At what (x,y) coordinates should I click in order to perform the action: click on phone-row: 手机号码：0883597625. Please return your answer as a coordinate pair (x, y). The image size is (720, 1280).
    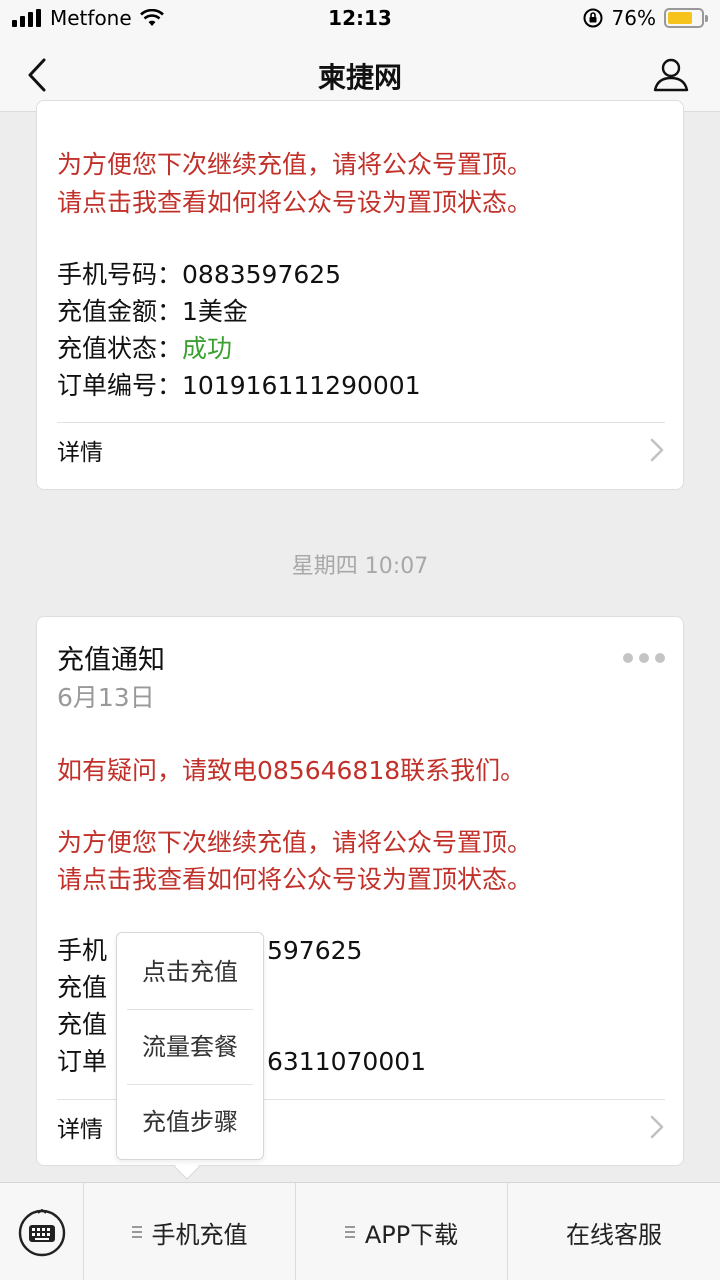
    Looking at the image, I should click on (199, 275).